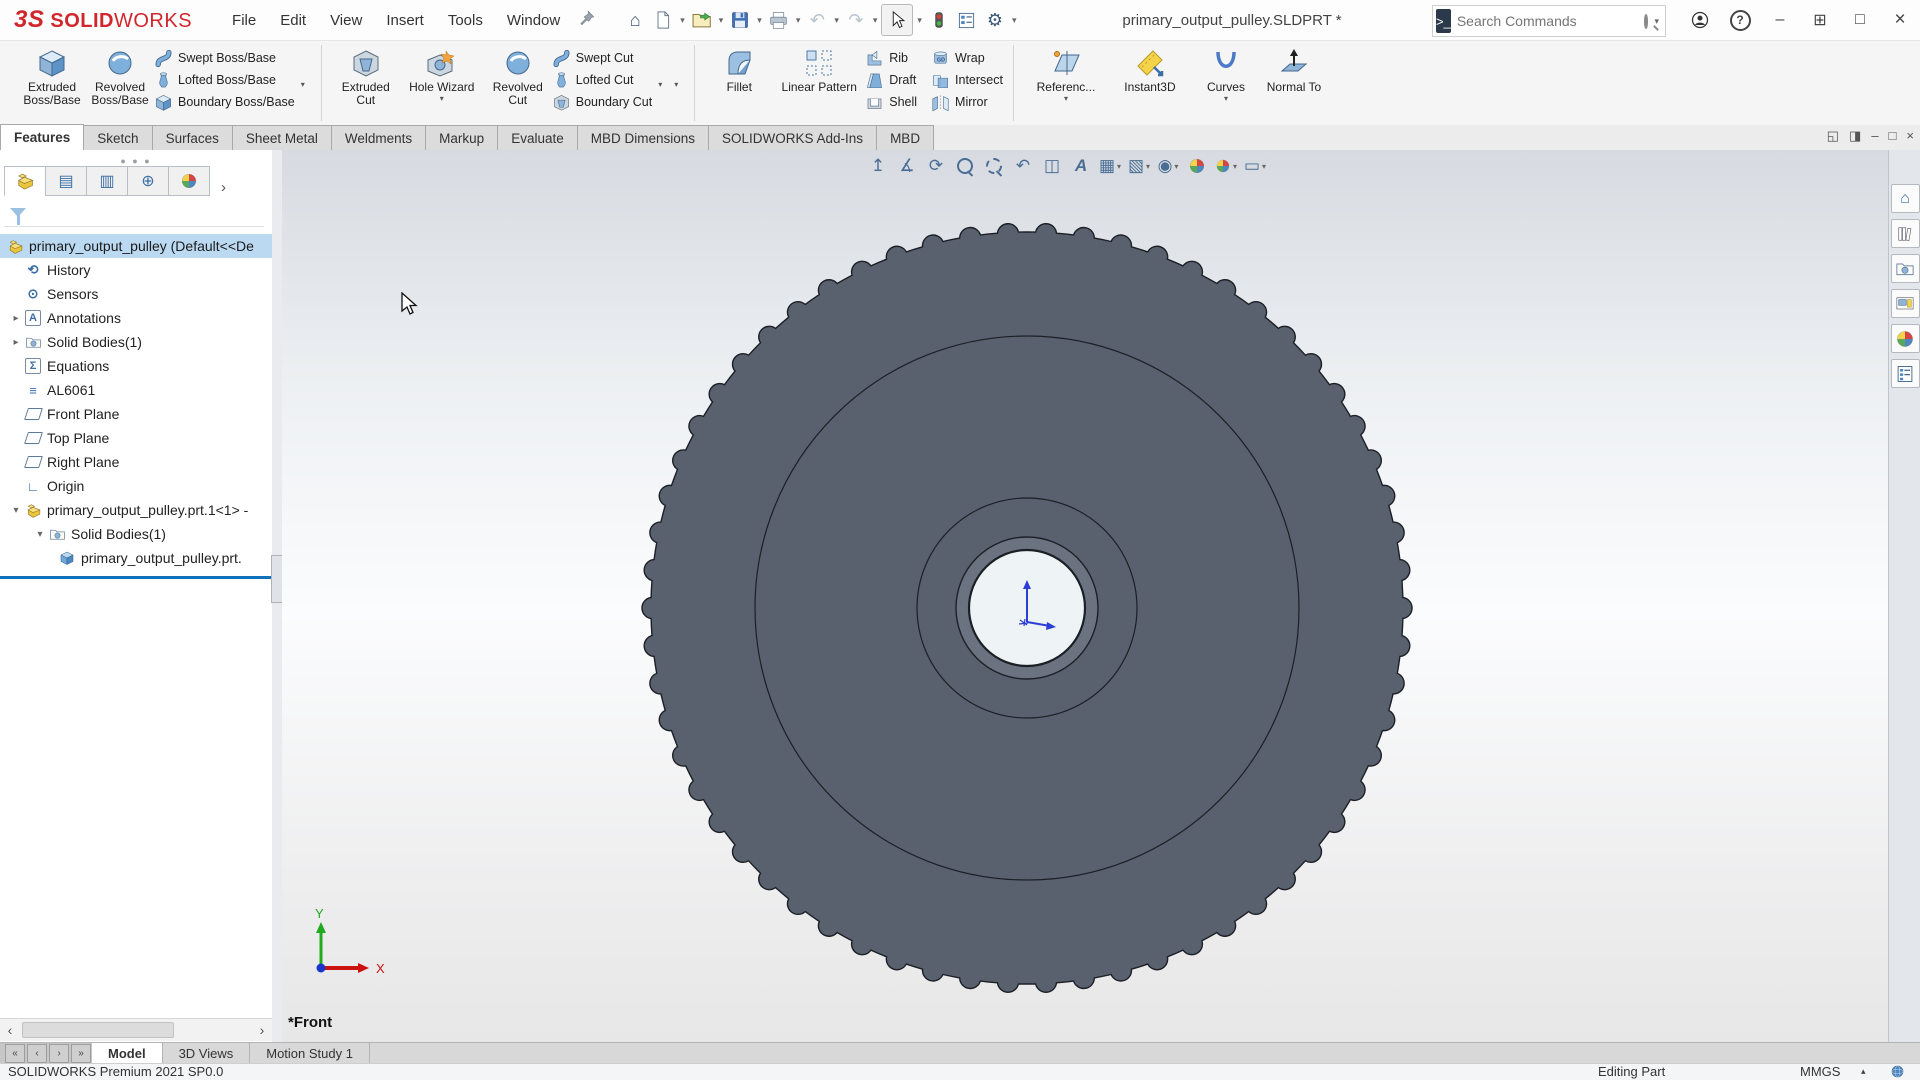 Image resolution: width=1920 pixels, height=1080 pixels. Describe the element at coordinates (1066, 73) in the screenshot. I see `reference-geometry-button: Referenc... ▾` at that location.